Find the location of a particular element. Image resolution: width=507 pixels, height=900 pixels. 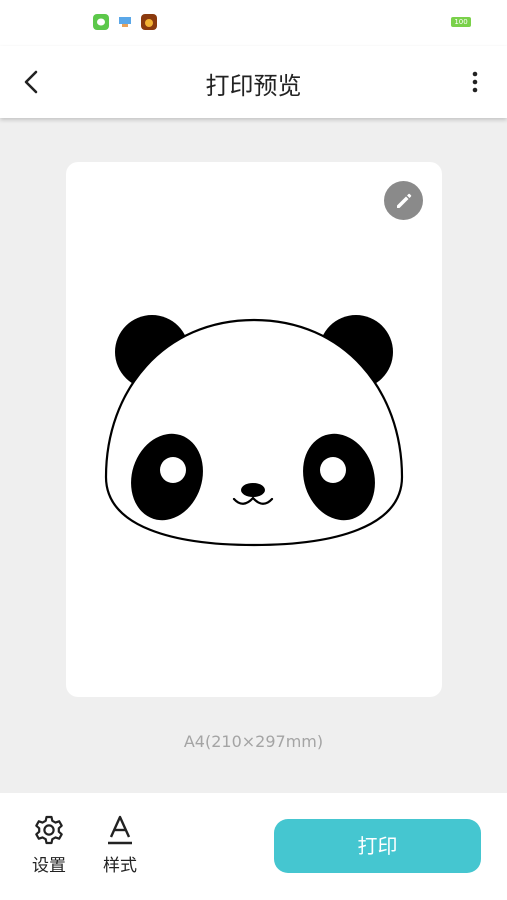

app-bar: 打印预览 is located at coordinates (253, 82).